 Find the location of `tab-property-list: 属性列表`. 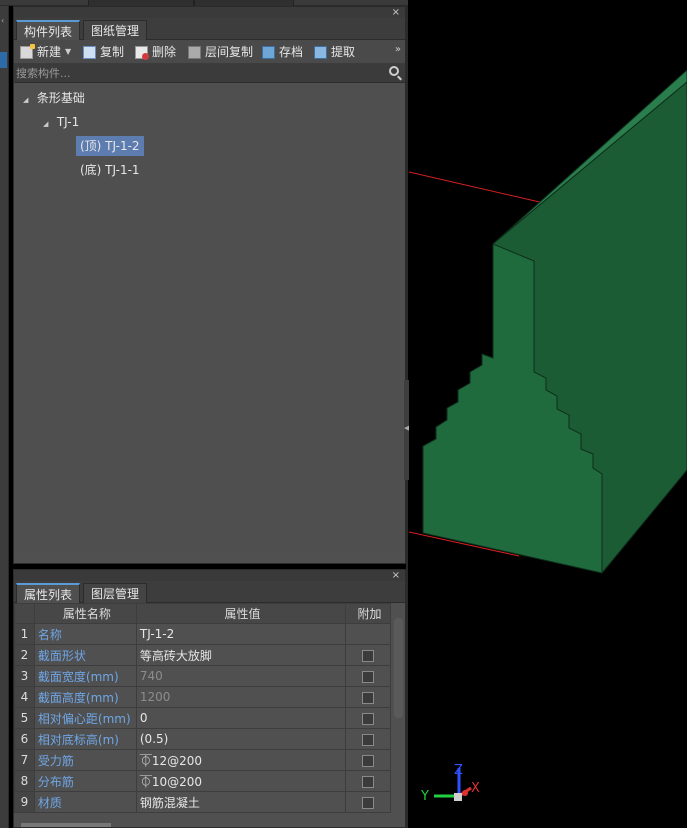

tab-property-list: 属性列表 is located at coordinates (48, 593).